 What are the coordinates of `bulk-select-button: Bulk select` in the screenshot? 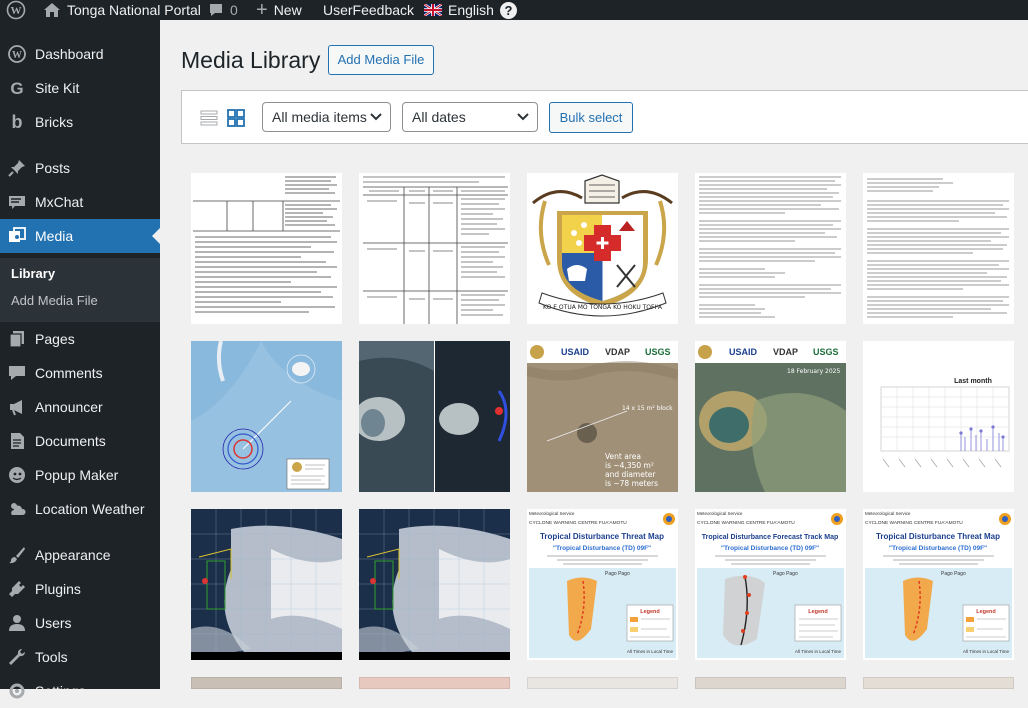 It's located at (591, 117).